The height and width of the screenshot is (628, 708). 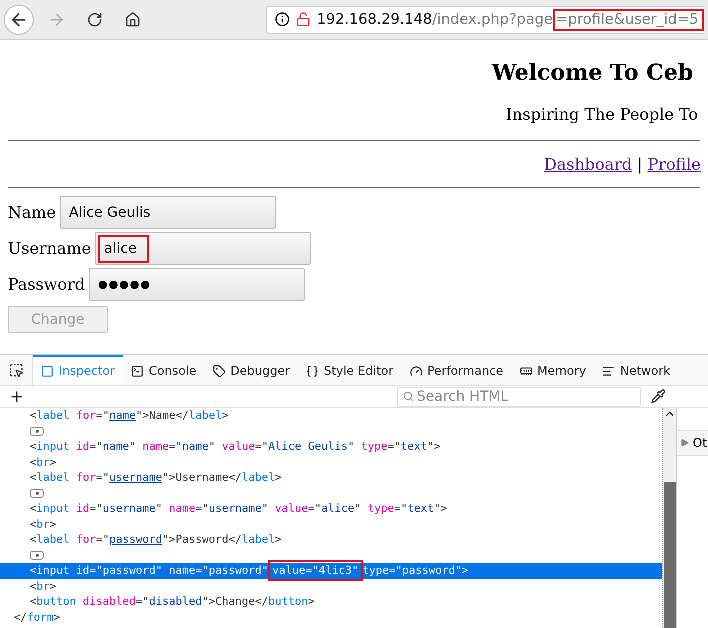 I want to click on reload-icon, so click(x=95, y=20).